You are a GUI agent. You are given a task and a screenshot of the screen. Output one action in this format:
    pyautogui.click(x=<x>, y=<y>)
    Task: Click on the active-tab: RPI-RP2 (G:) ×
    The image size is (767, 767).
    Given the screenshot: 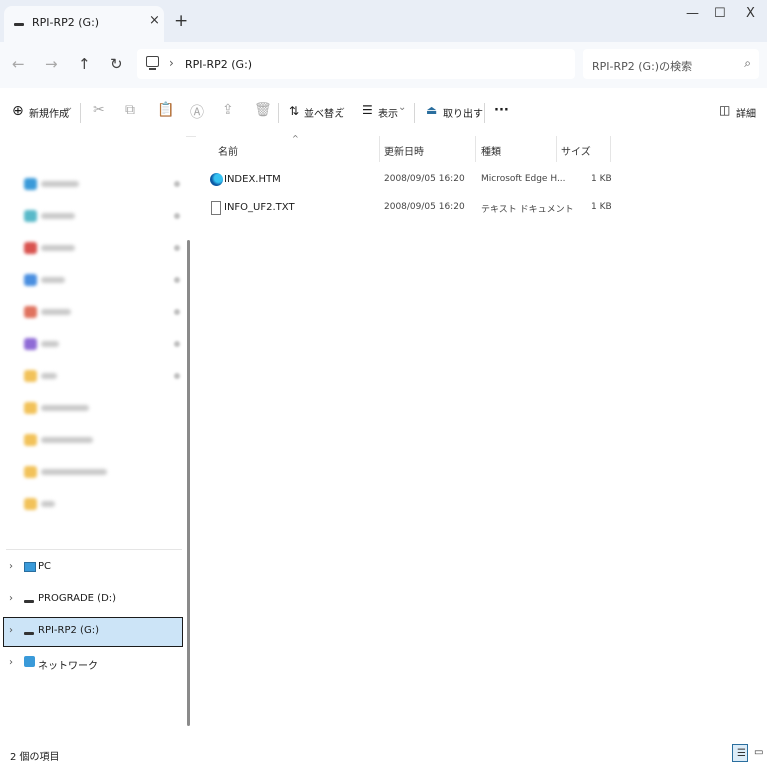 What is the action you would take?
    pyautogui.click(x=84, y=24)
    